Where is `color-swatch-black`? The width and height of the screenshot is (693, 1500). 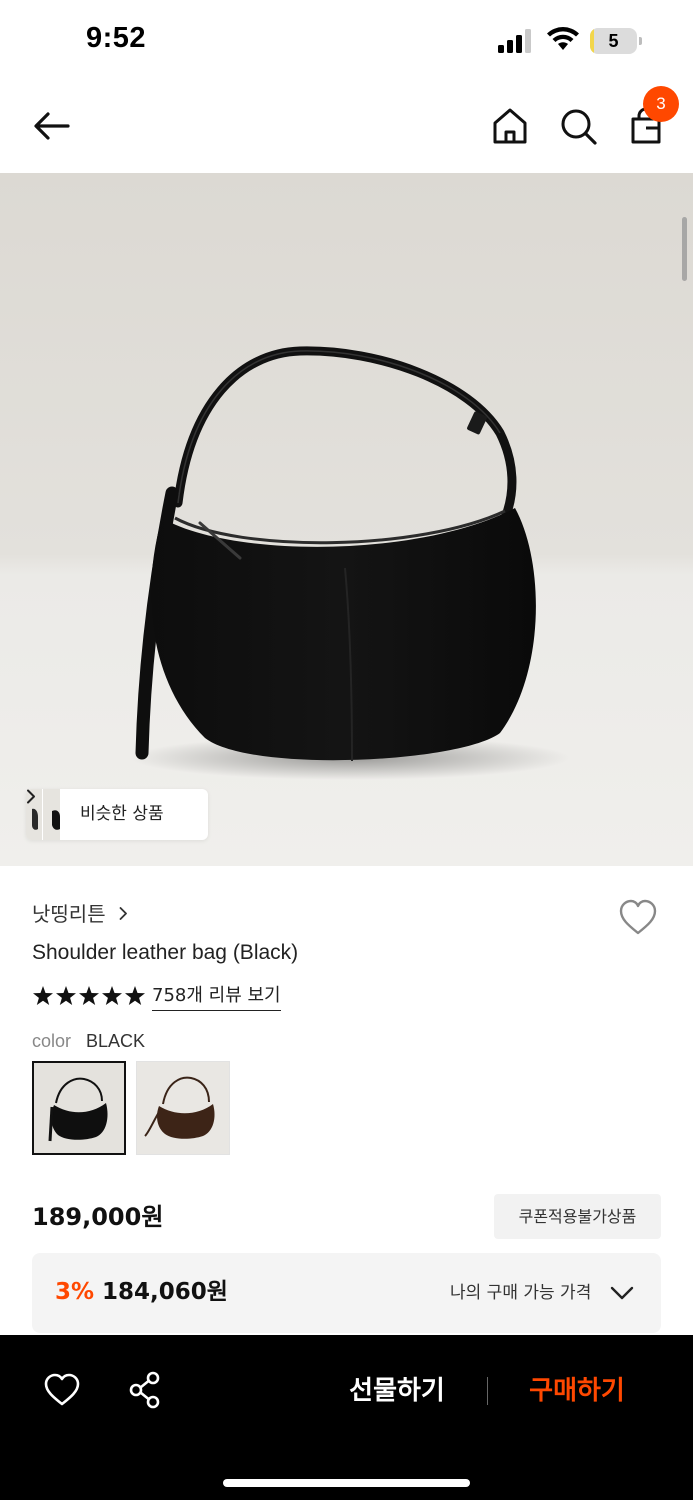 color-swatch-black is located at coordinates (79, 1108).